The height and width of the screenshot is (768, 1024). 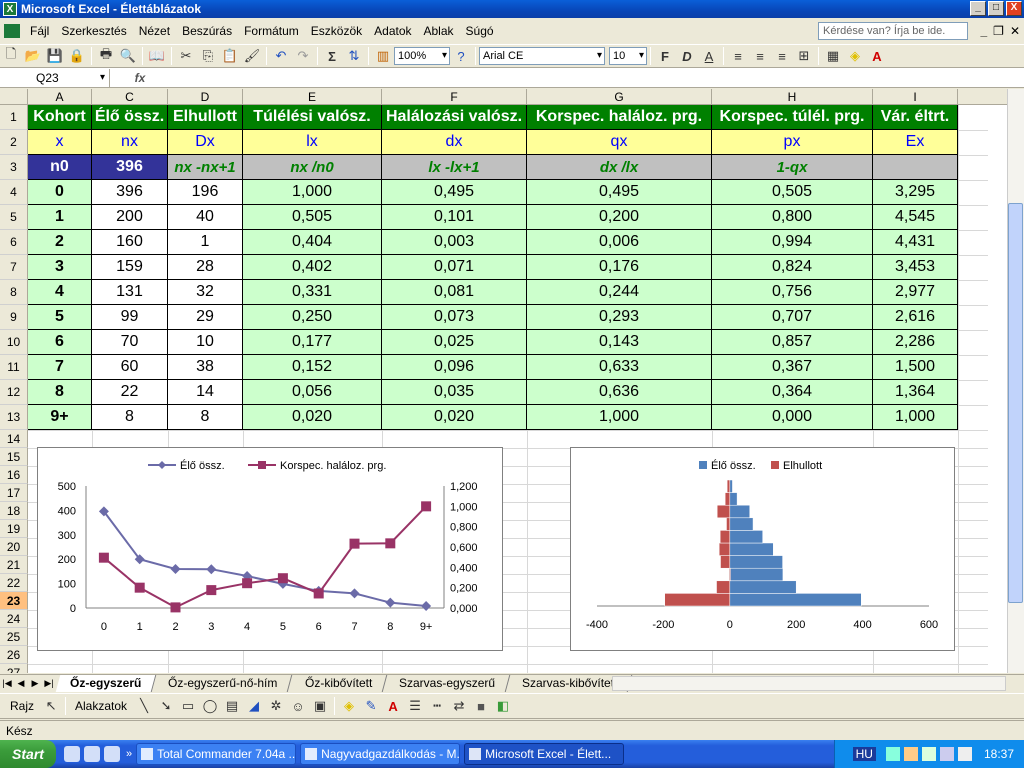 I want to click on close-button: X, so click(x=1014, y=8).